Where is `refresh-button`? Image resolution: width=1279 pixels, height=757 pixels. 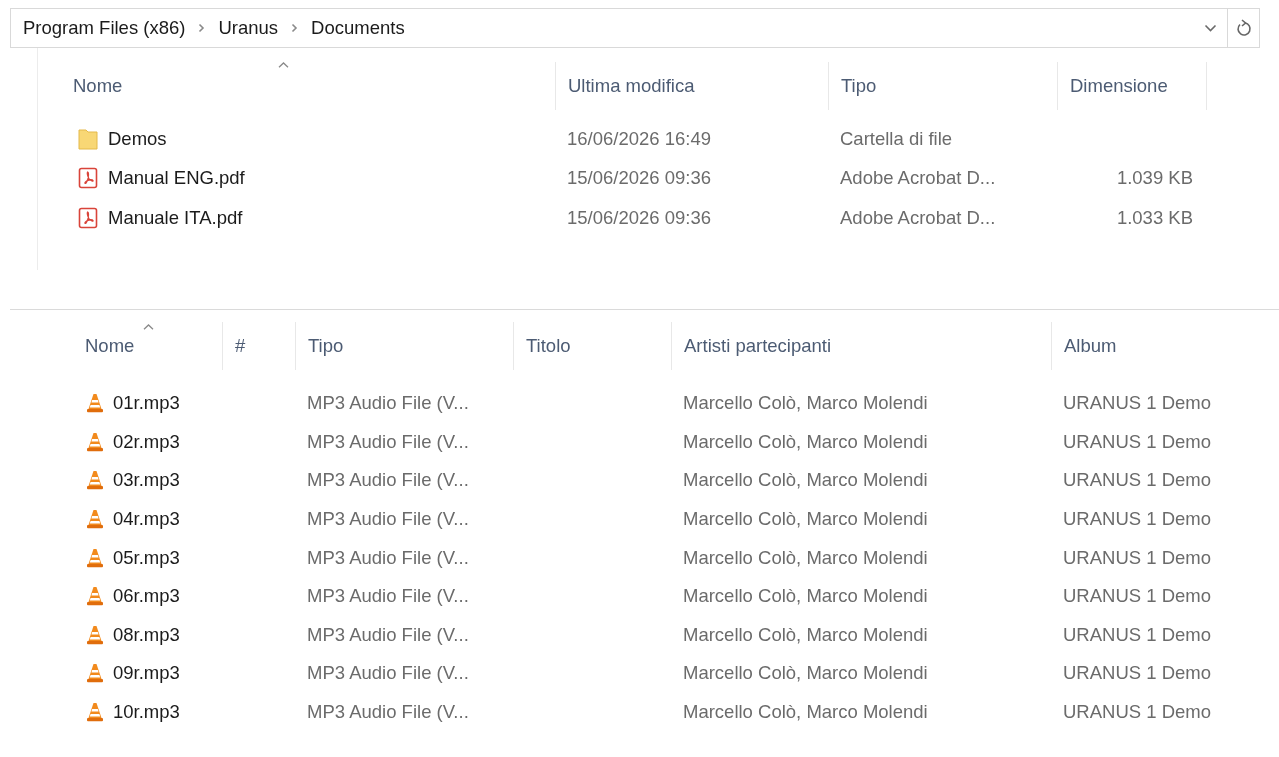 refresh-button is located at coordinates (1244, 28).